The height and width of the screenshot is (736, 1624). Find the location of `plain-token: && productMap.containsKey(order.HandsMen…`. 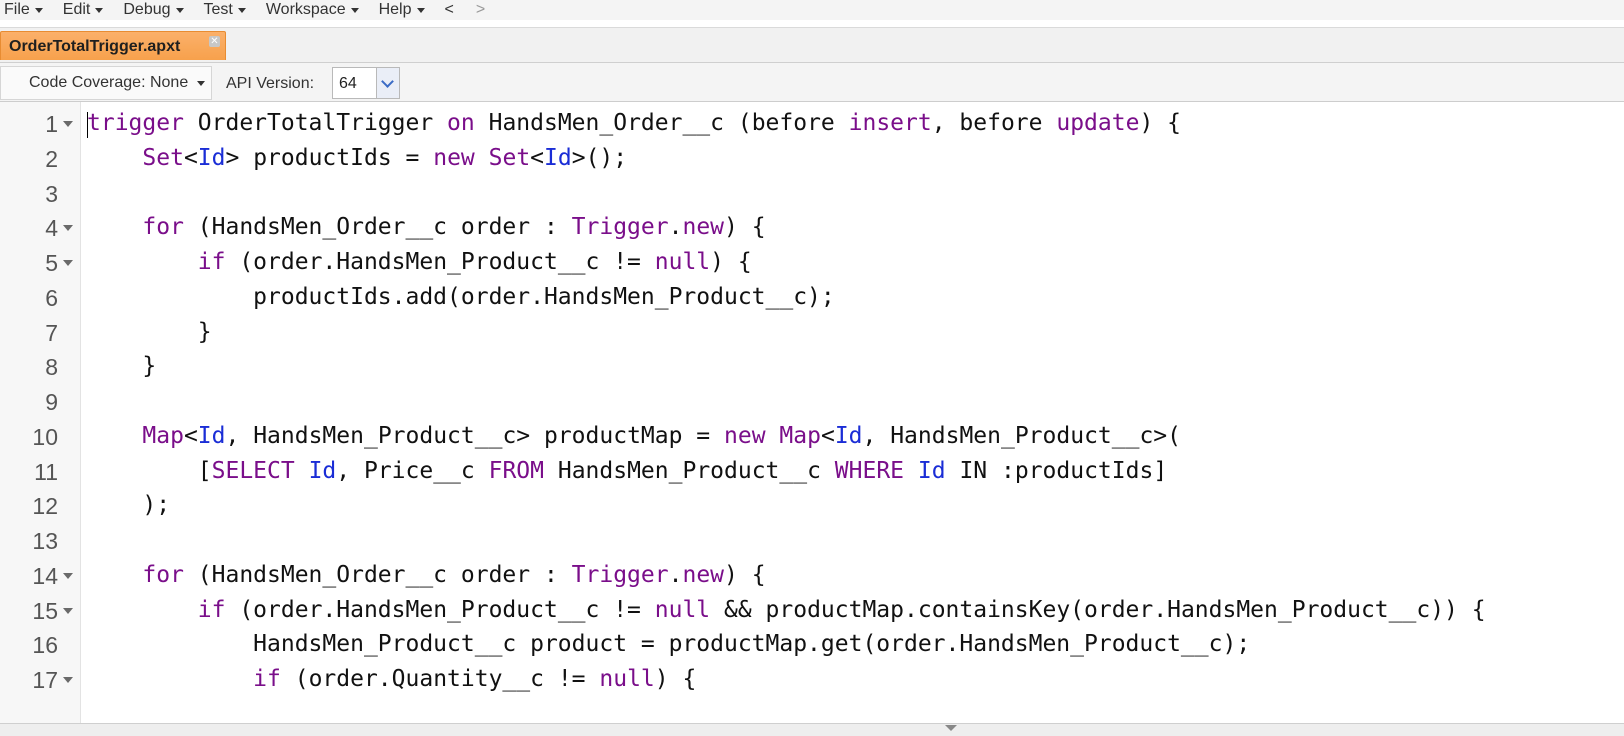

plain-token: && productMap.containsKey(order.HandsMen… is located at coordinates (1098, 609).